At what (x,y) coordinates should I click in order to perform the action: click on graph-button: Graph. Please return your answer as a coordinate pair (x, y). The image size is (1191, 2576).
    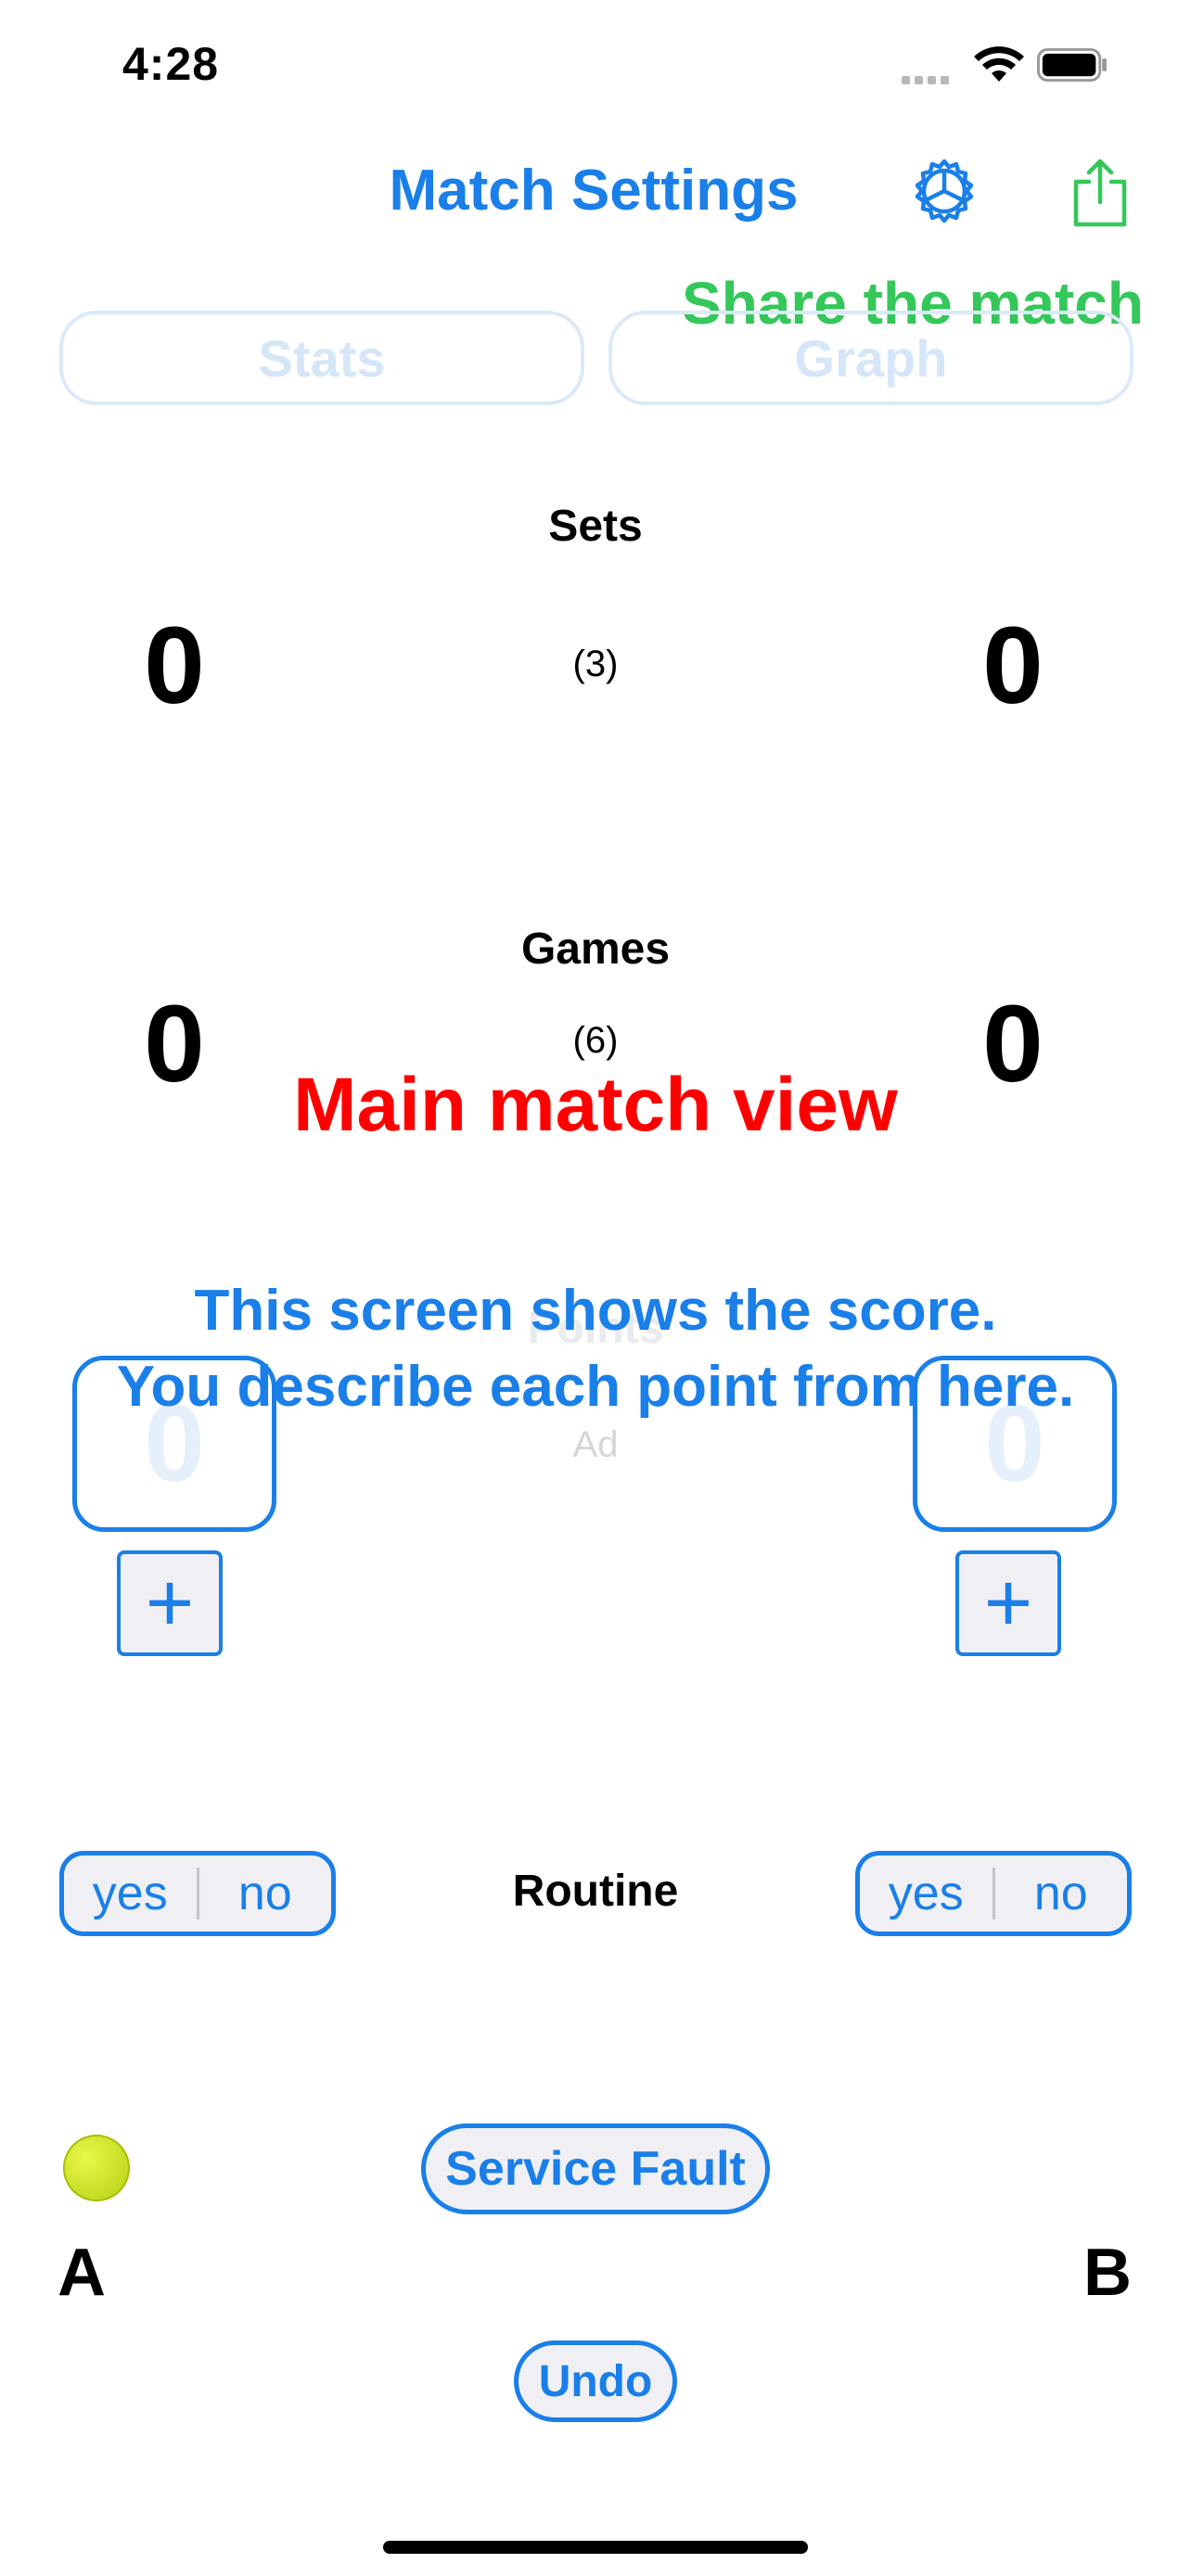
    Looking at the image, I should click on (870, 358).